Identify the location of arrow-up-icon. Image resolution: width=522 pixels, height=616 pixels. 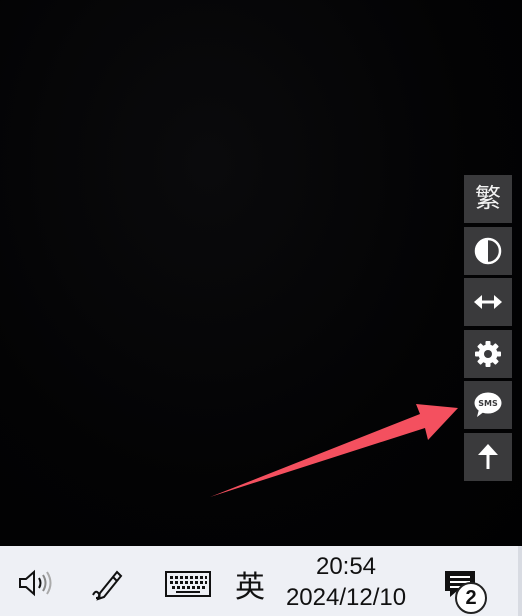
(488, 457).